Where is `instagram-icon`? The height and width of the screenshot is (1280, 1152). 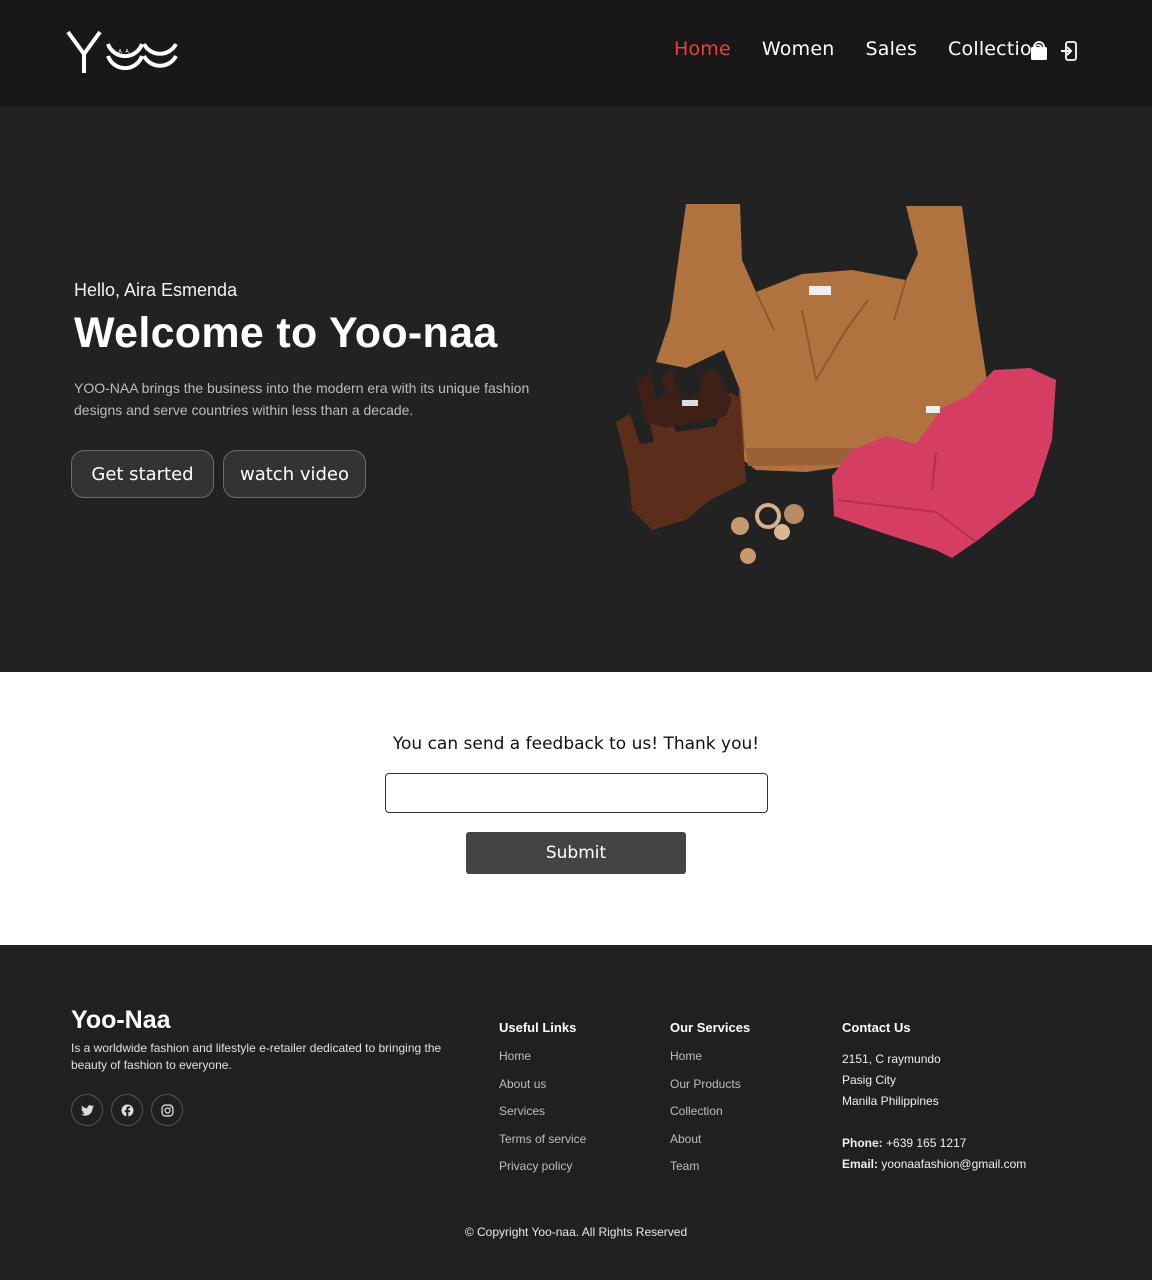
instagram-icon is located at coordinates (167, 1110).